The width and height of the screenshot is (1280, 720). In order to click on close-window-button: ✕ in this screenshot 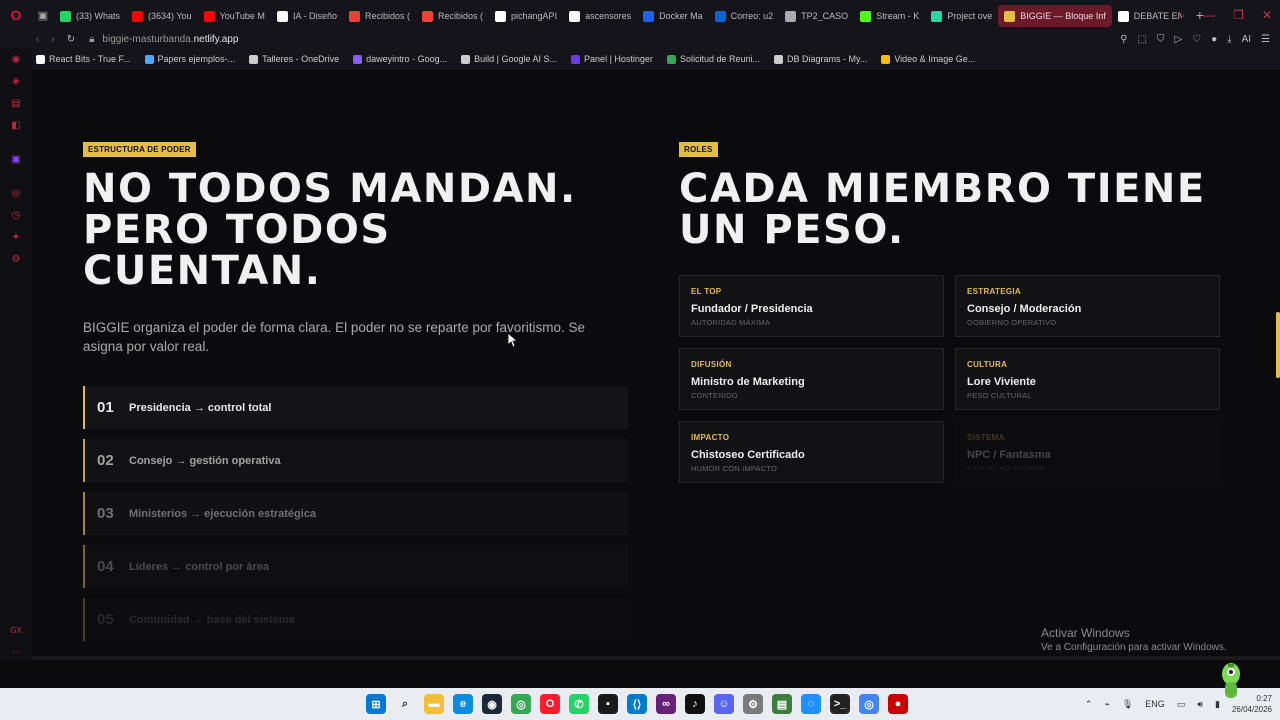, I will do `click(1267, 15)`.